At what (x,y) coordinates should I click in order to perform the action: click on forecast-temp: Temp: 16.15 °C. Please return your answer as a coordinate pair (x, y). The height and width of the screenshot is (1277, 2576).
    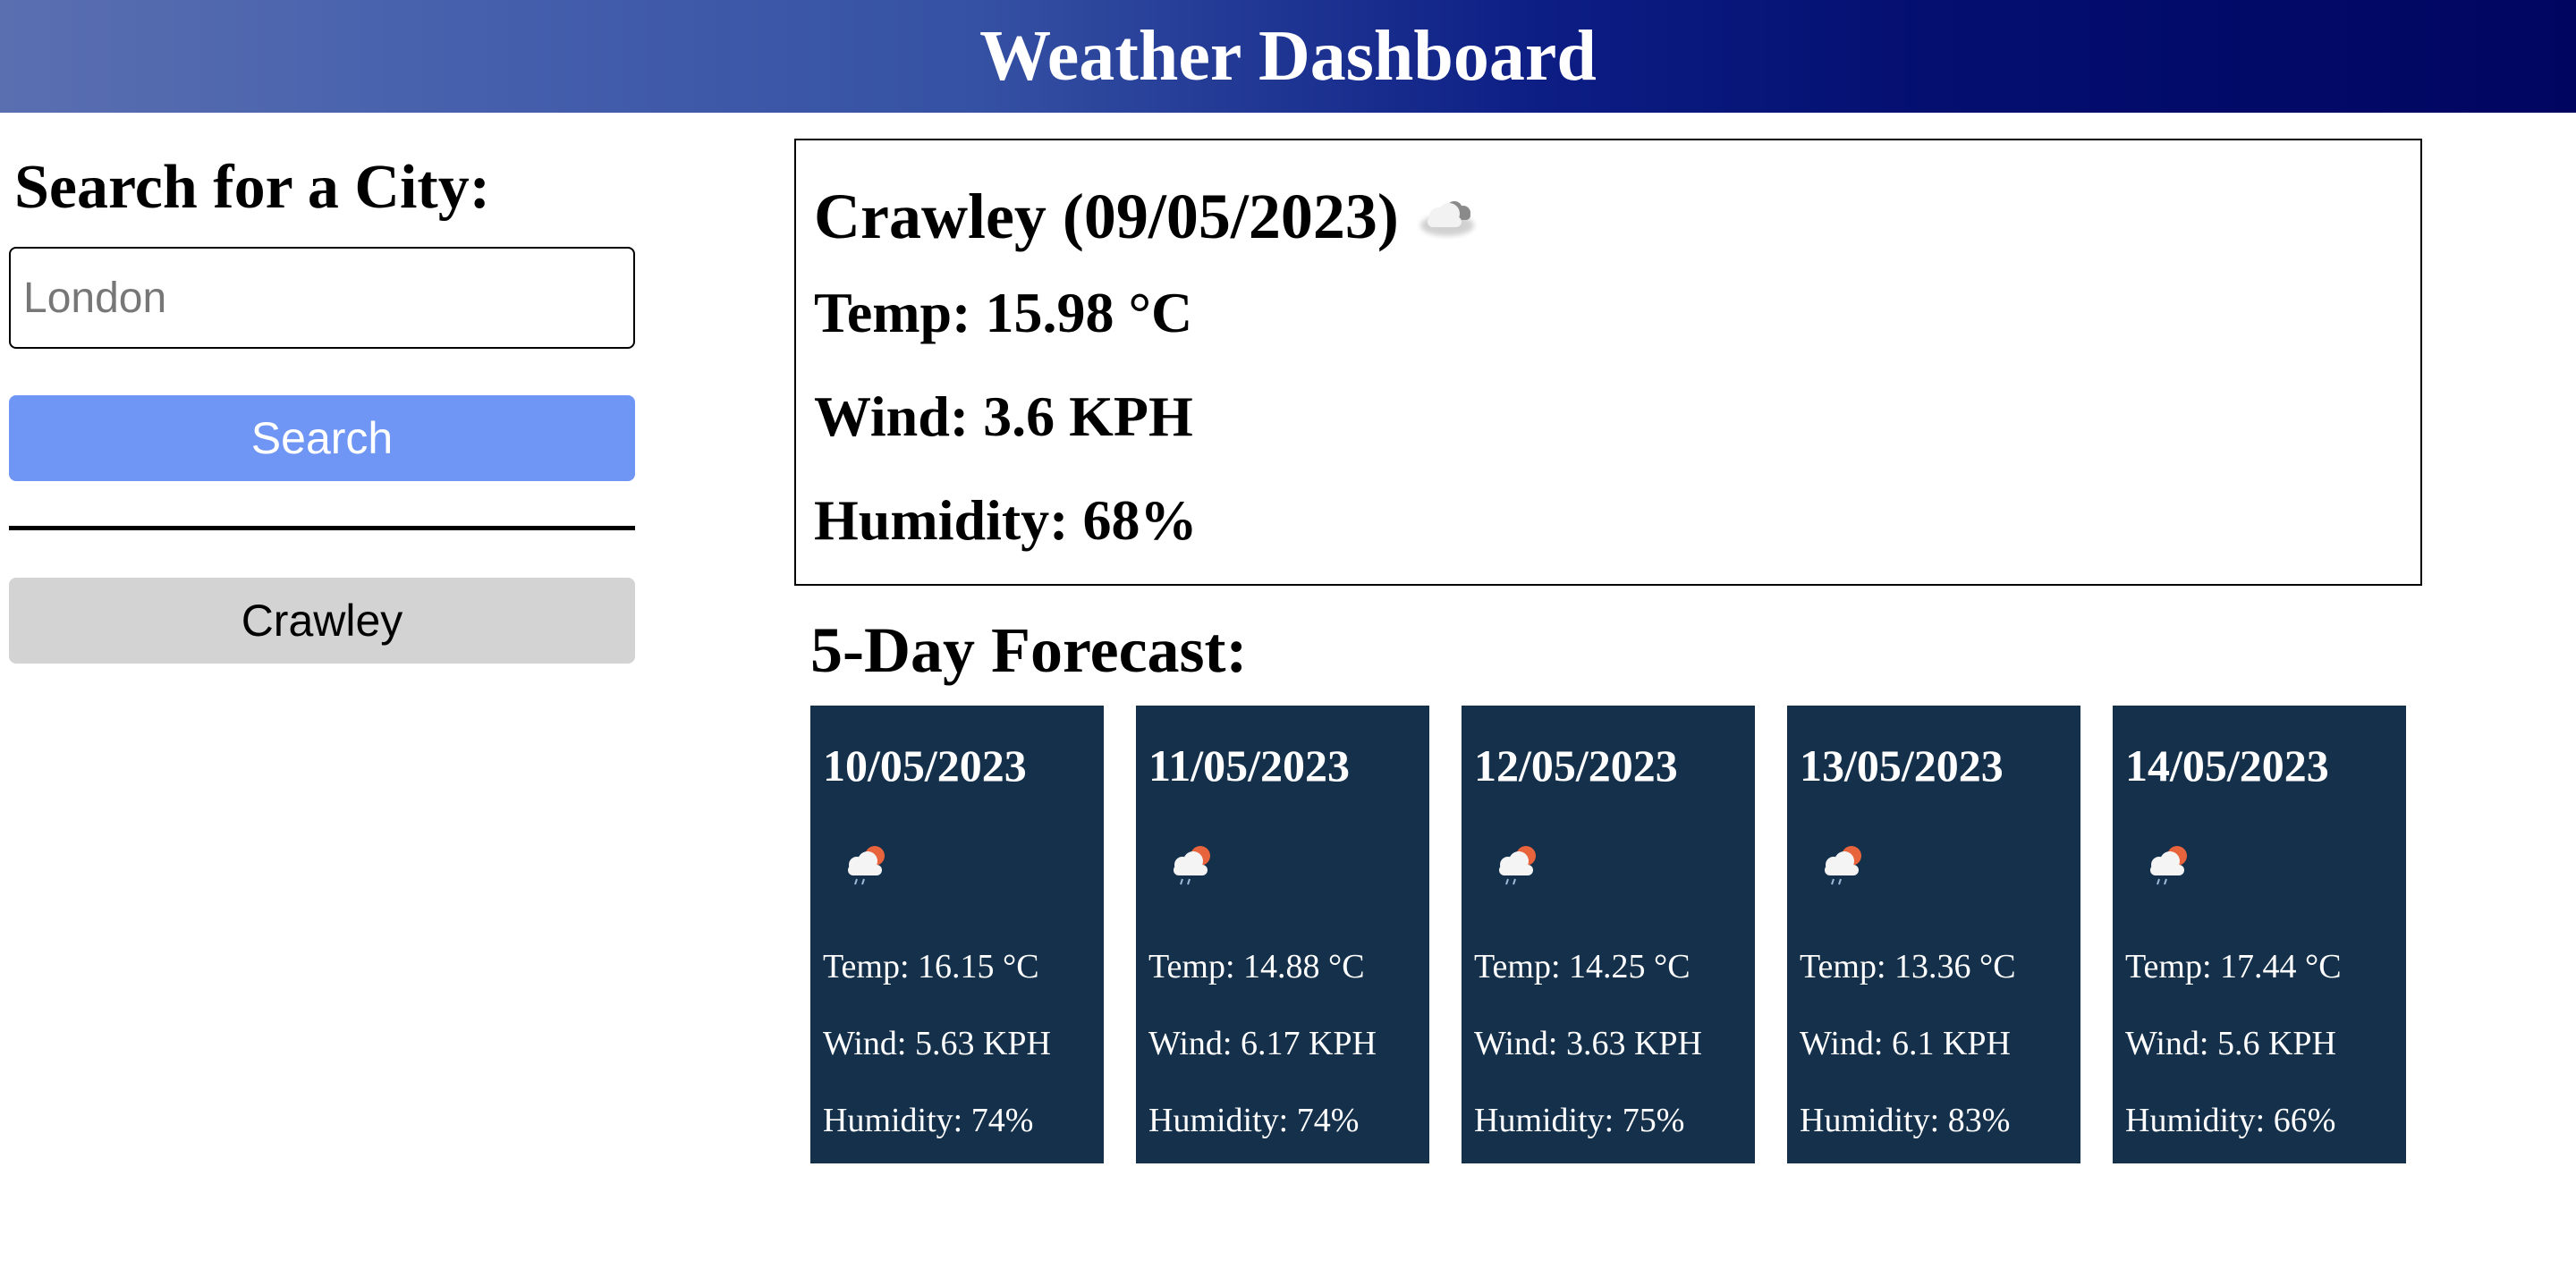
    Looking at the image, I should click on (931, 966).